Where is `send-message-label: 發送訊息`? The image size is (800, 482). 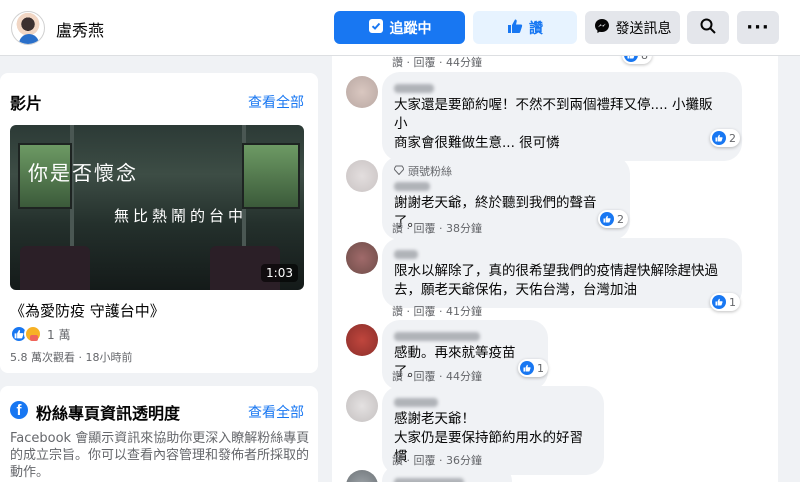
send-message-label: 發送訊息 is located at coordinates (643, 28).